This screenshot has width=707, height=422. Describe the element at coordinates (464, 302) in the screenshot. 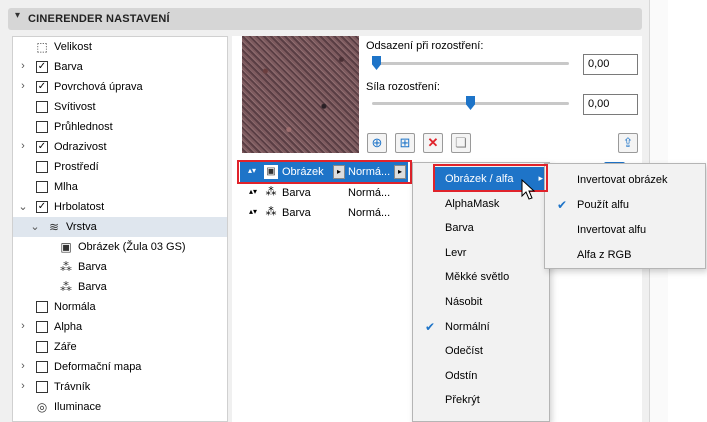

I see `menu-item-label: Násobit` at that location.